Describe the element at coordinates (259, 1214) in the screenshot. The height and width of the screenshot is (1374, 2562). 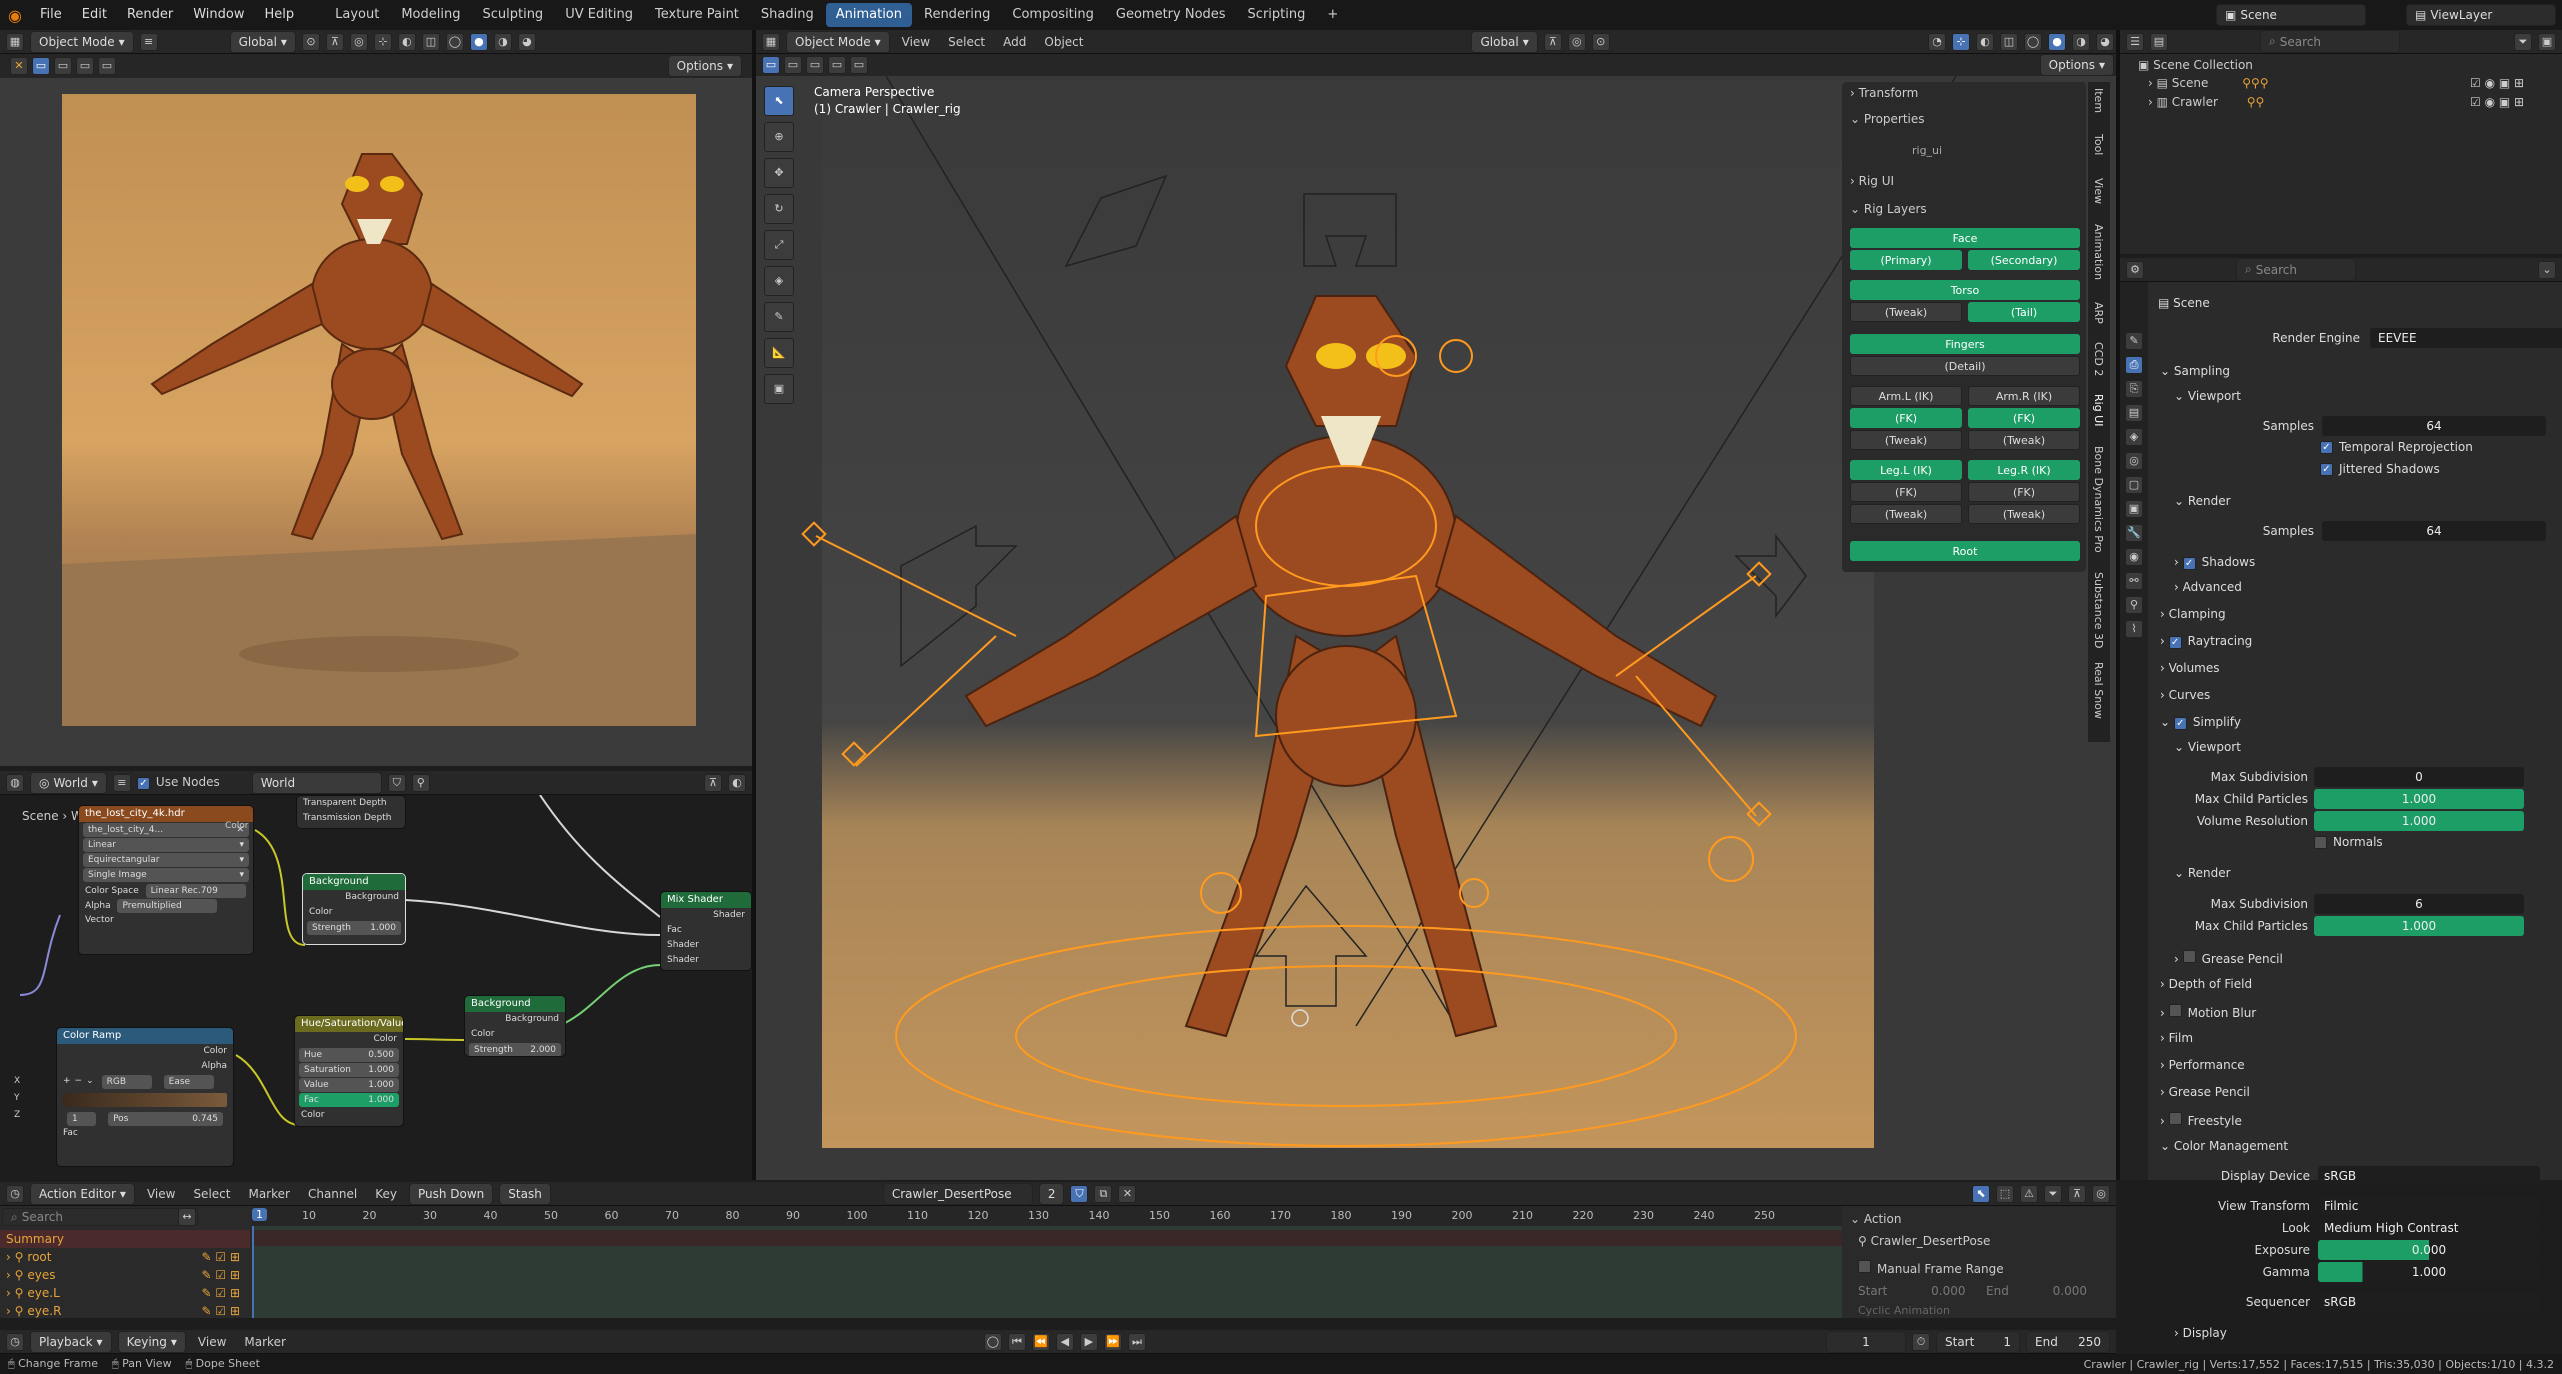
I see `current-frame-indicator: 1` at that location.